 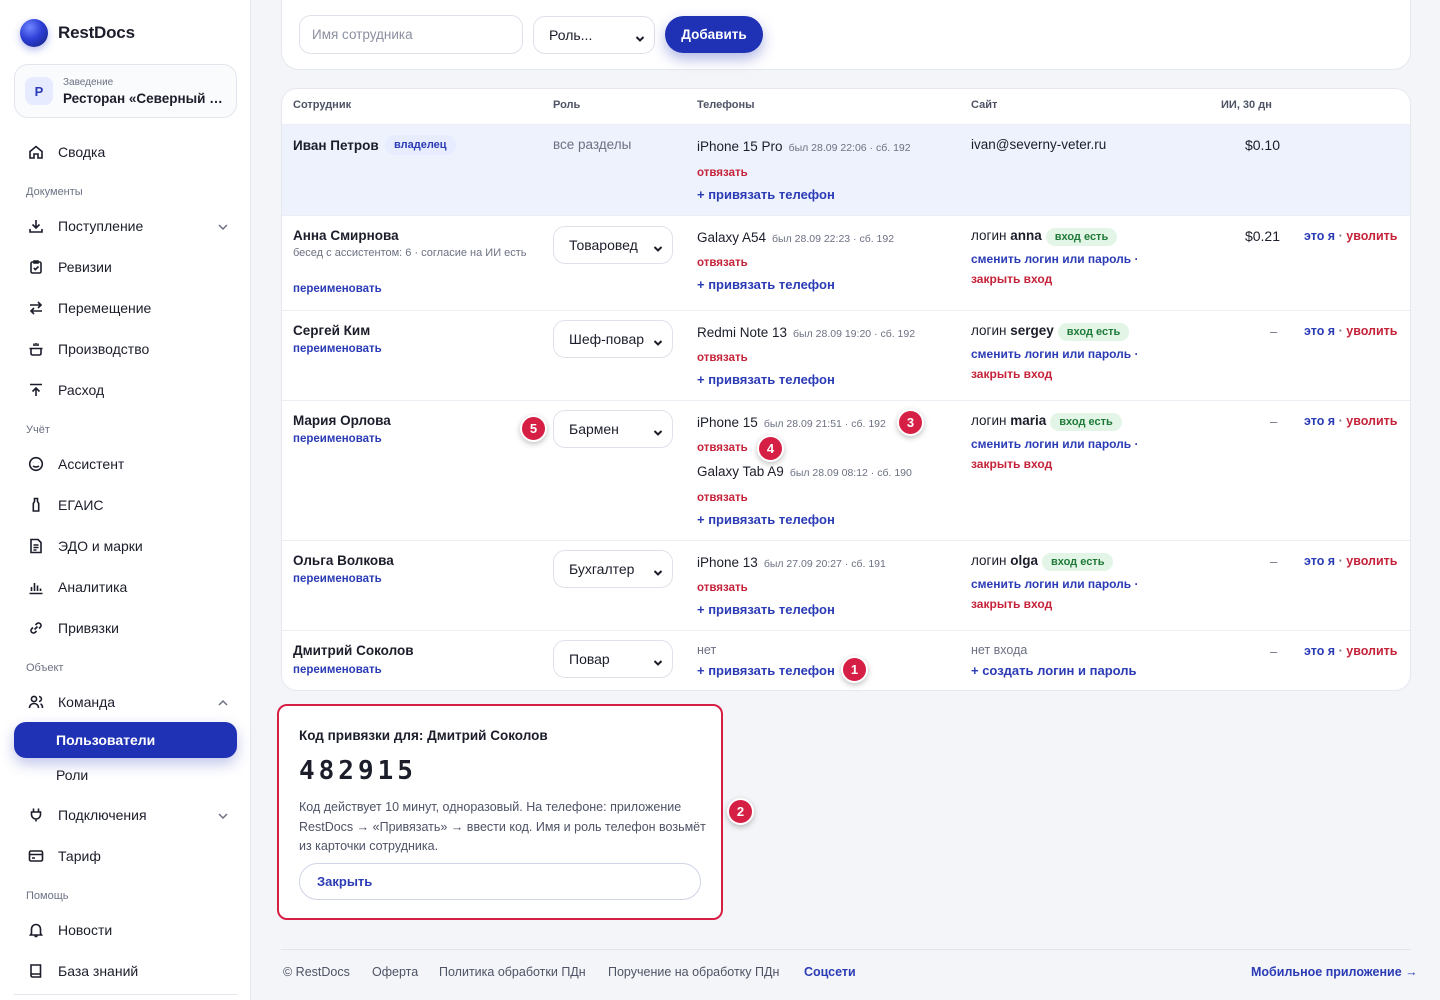 I want to click on employee-role-select: Шеф-повар, so click(x=613, y=339).